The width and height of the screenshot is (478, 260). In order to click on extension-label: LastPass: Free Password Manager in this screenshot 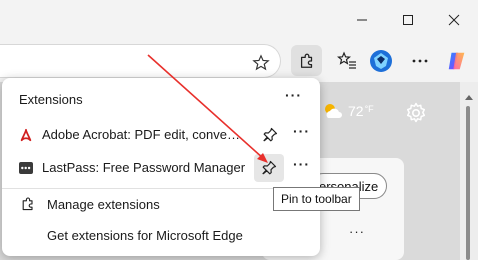, I will do `click(144, 167)`.